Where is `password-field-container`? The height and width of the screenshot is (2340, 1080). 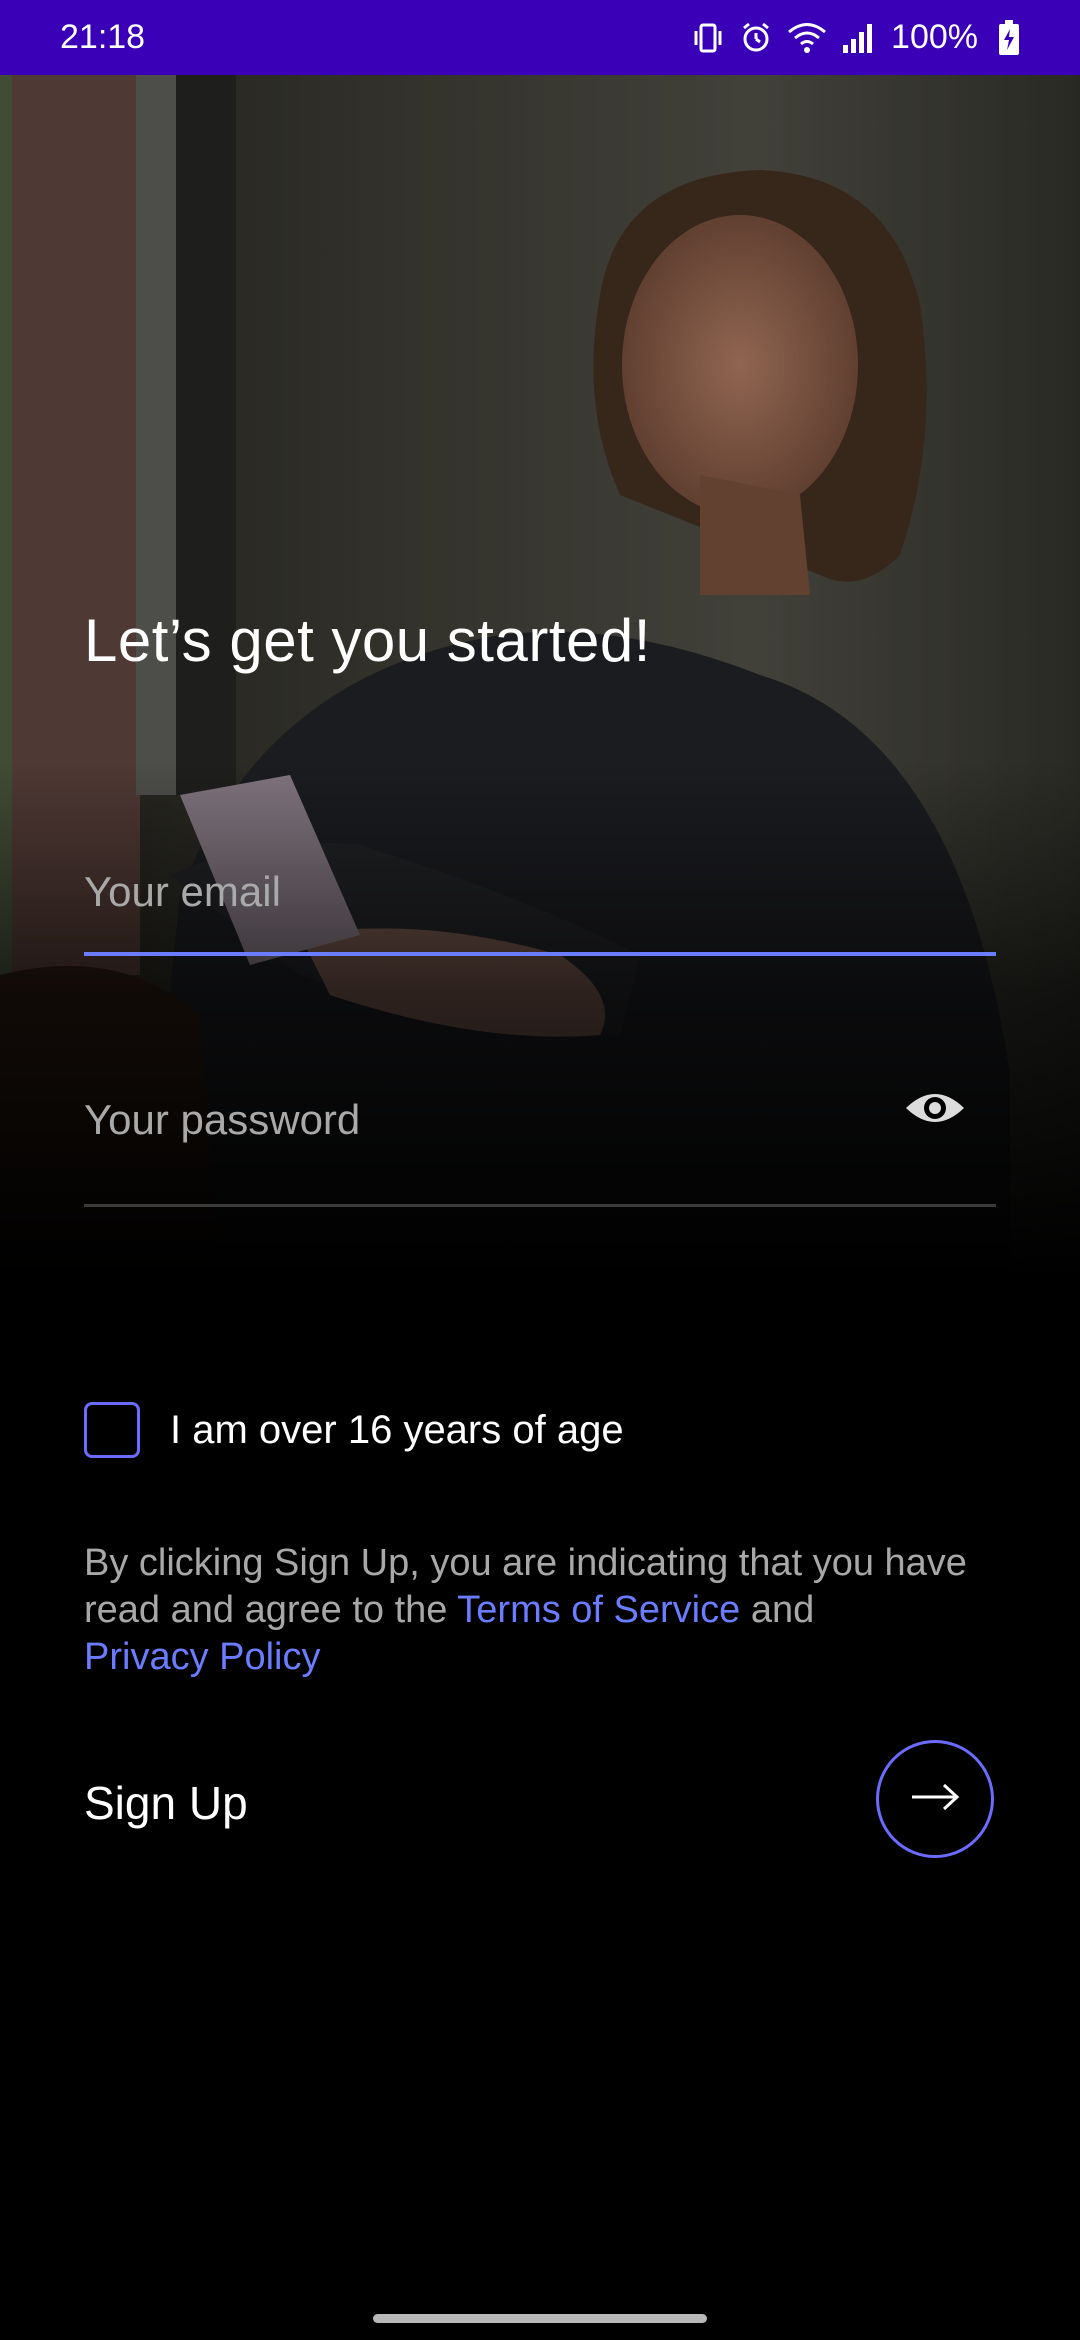
password-field-container is located at coordinates (474, 1120).